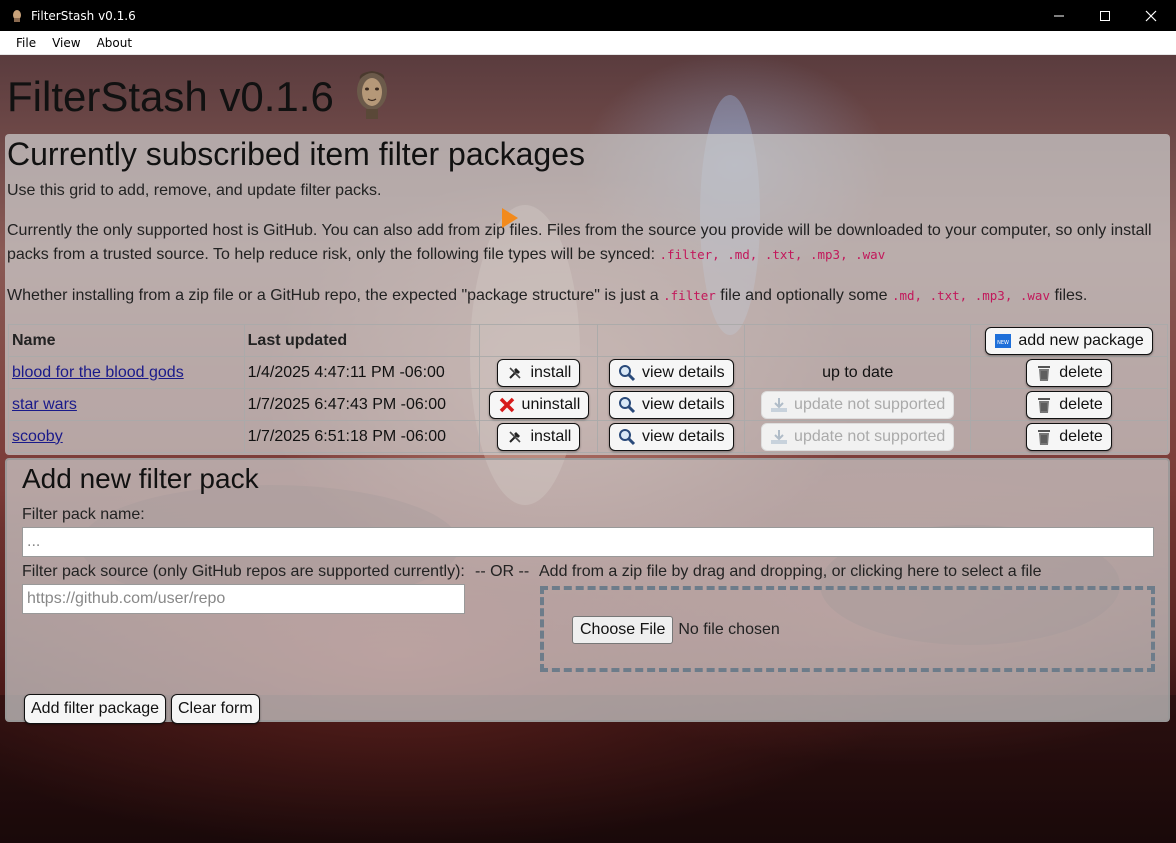  Describe the element at coordinates (362, 372) in the screenshot. I see `last-updated-cell: 1/4/2025 4:47:11 PM -06:00` at that location.